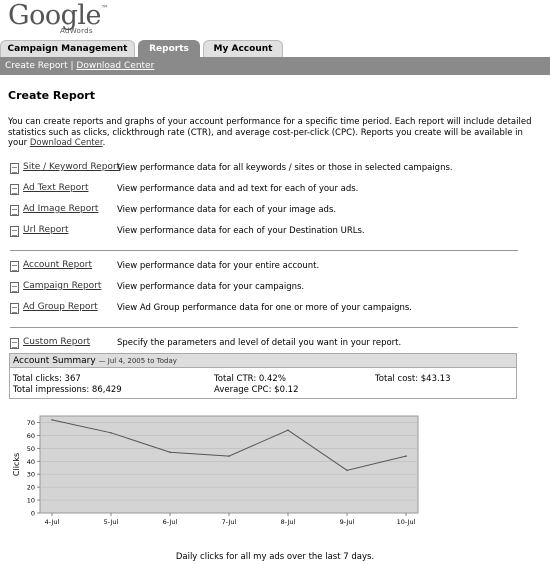 The height and width of the screenshot is (564, 550). I want to click on google-adwords-logo: Google™ AdWords, so click(58, 19).